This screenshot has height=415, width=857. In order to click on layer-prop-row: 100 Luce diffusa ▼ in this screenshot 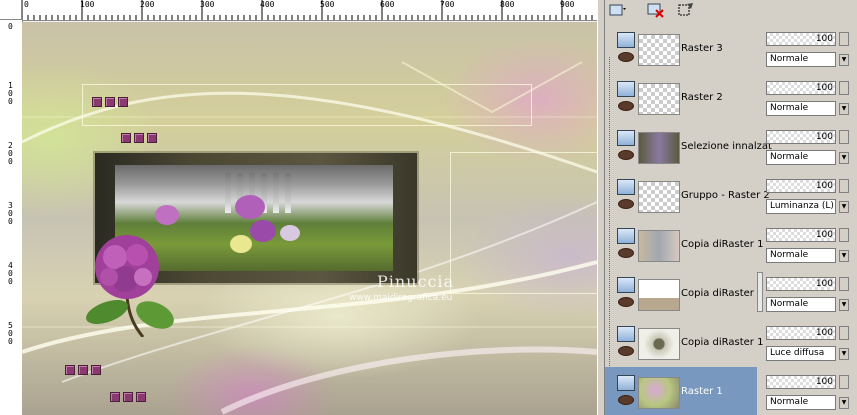, I will do `click(809, 341)`.